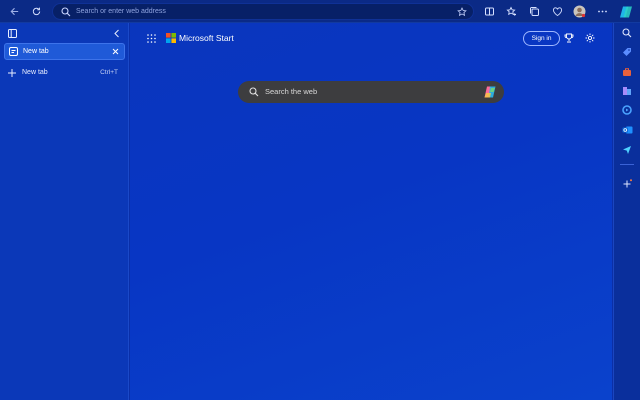 This screenshot has width=640, height=400. What do you see at coordinates (121, 11) in the screenshot?
I see `address-placeholder: Search or enter web address` at bounding box center [121, 11].